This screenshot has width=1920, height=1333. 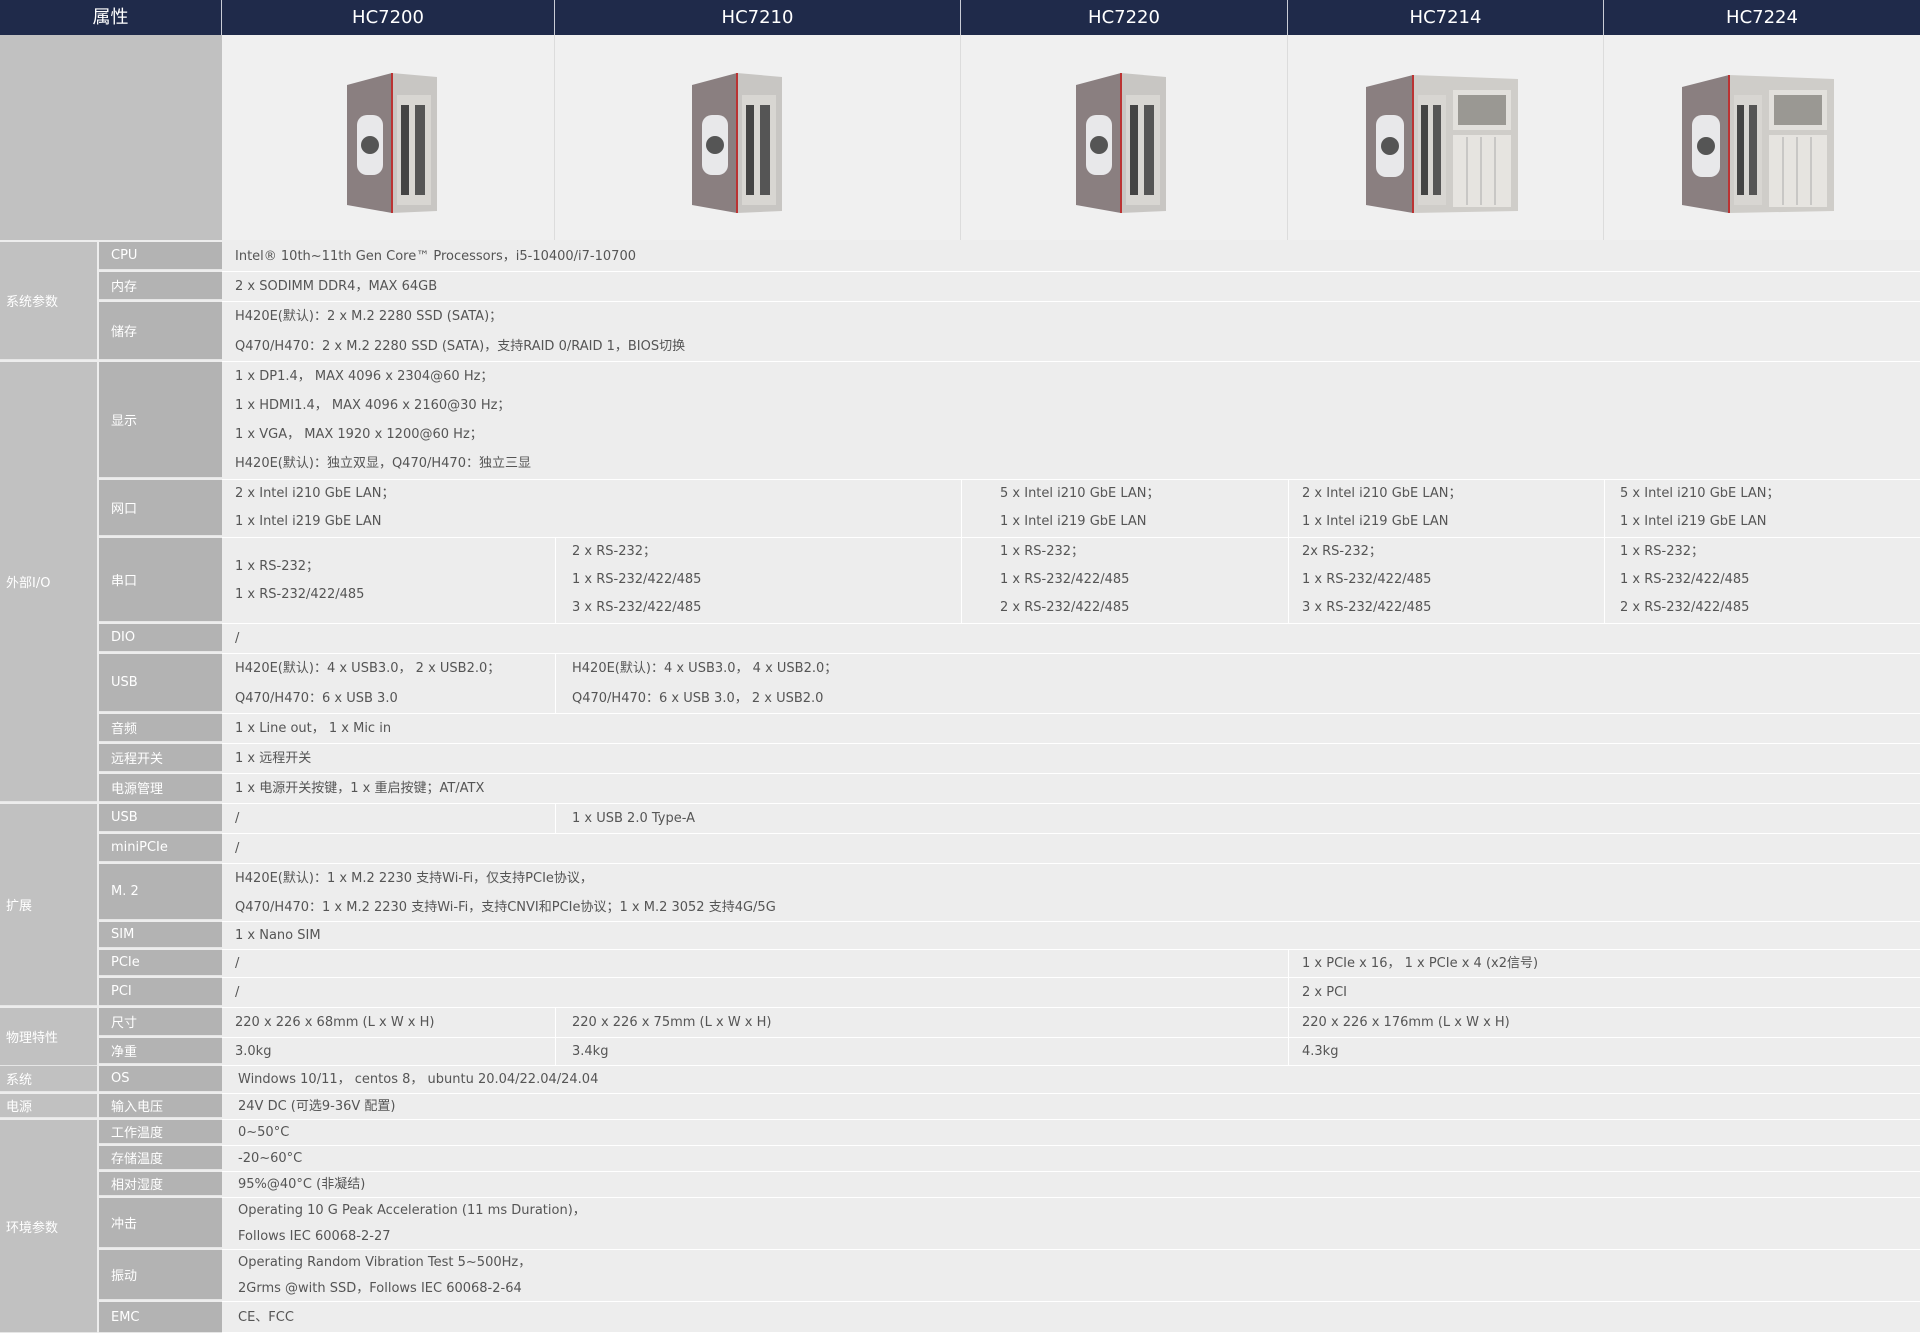 I want to click on product-image-hc7220, so click(x=1121, y=143).